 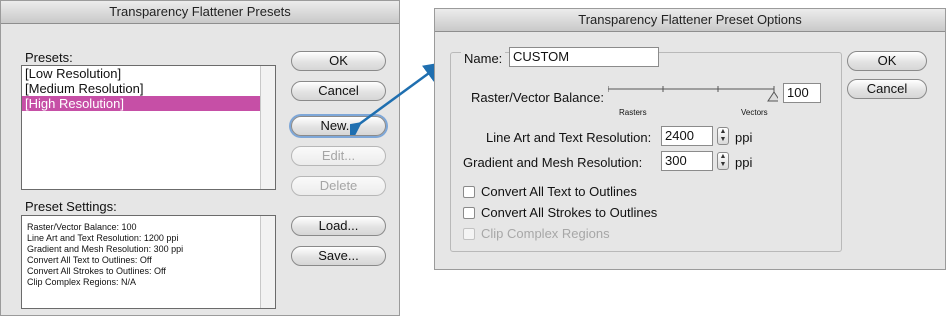 I want to click on clip-regions-label: Clip Complex Regions, so click(x=545, y=233).